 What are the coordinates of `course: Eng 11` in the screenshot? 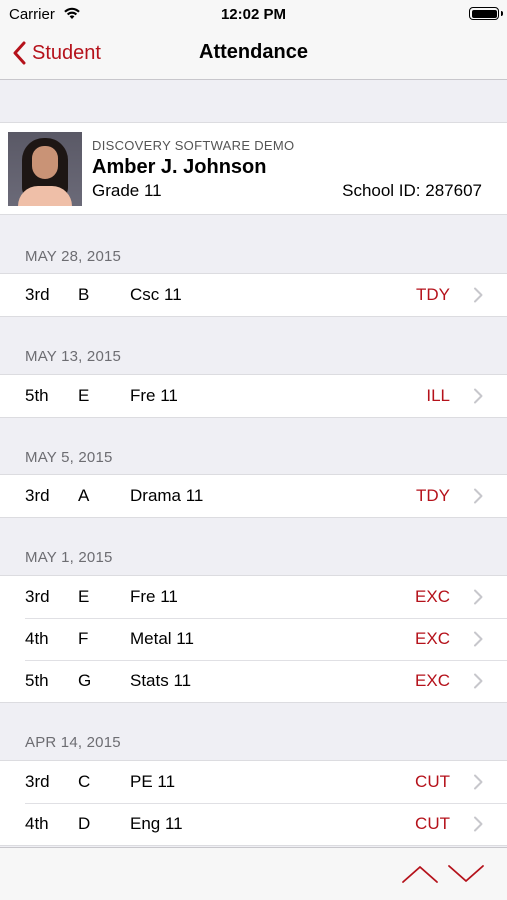 It's located at (156, 823).